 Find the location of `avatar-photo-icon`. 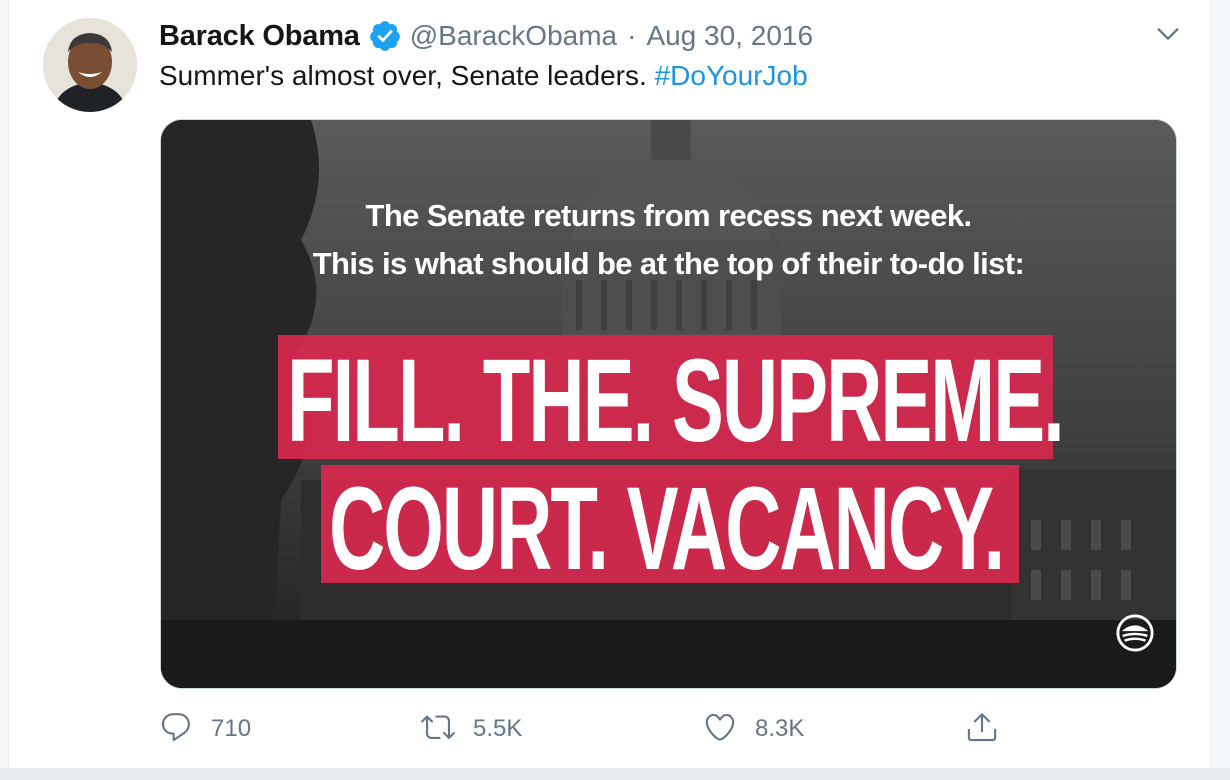

avatar-photo-icon is located at coordinates (90, 65).